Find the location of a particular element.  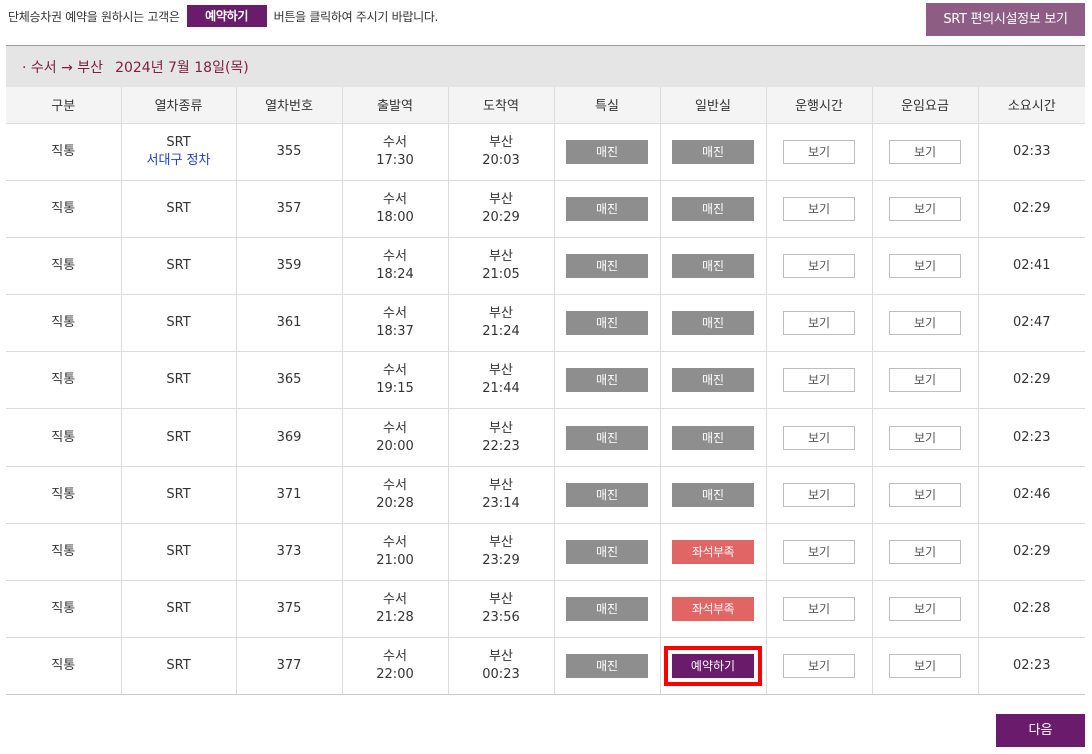

next-button: 다음 is located at coordinates (1040, 730).